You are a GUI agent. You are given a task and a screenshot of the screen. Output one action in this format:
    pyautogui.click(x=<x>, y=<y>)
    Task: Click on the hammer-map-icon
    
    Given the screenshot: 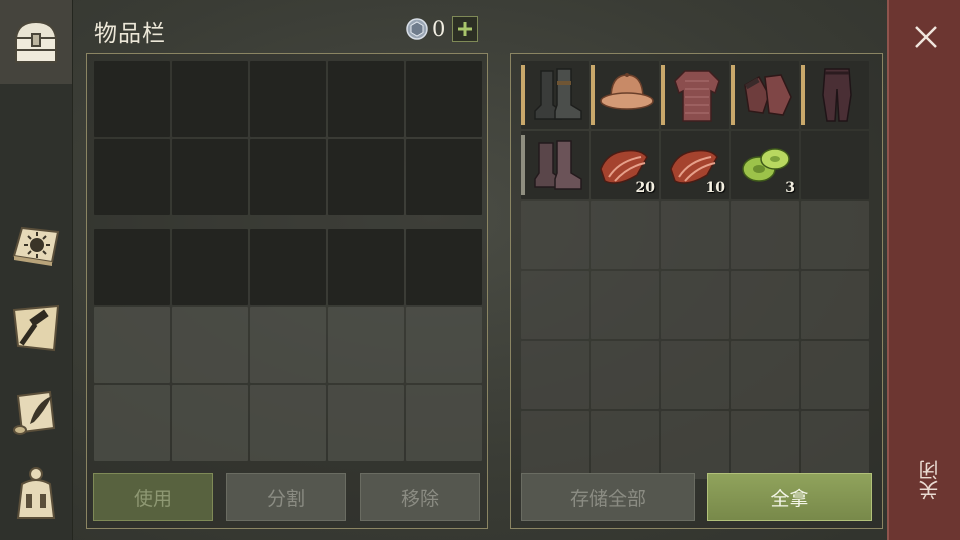 What is the action you would take?
    pyautogui.click(x=36, y=328)
    